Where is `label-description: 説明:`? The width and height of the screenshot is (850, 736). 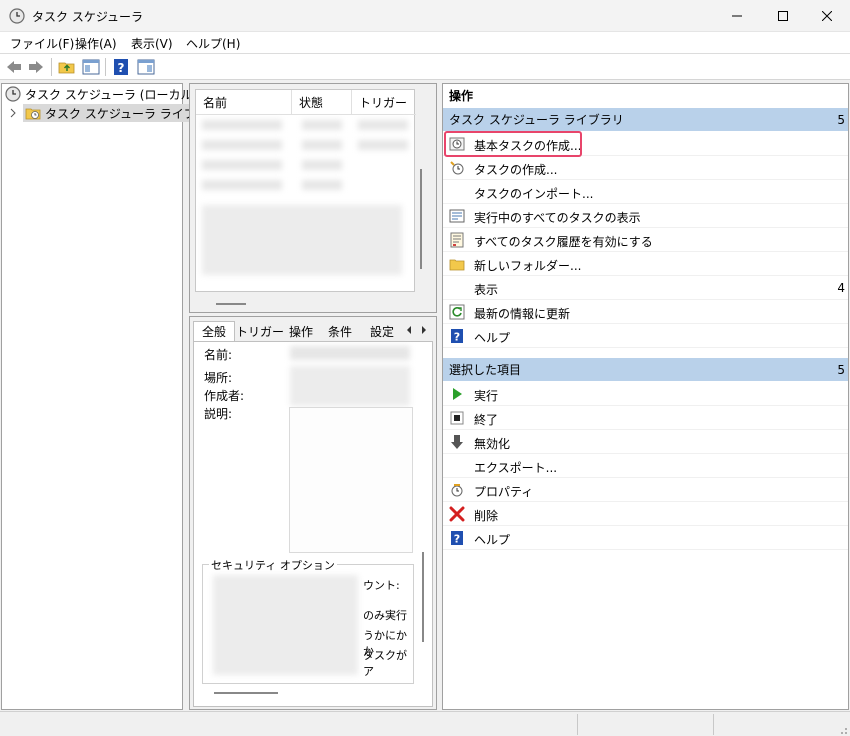 label-description: 説明: is located at coordinates (218, 414).